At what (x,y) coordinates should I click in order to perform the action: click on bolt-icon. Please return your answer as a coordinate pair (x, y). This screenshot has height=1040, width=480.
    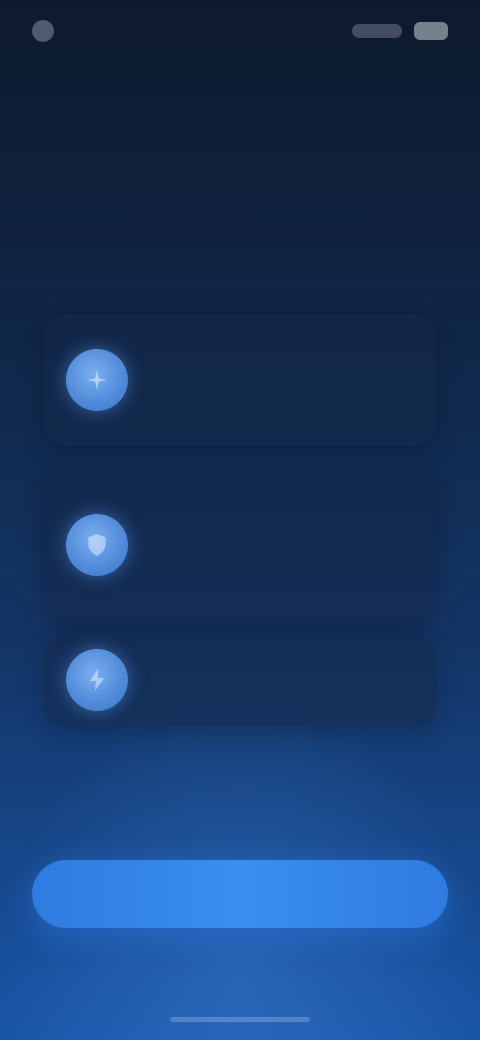
    Looking at the image, I should click on (97, 680).